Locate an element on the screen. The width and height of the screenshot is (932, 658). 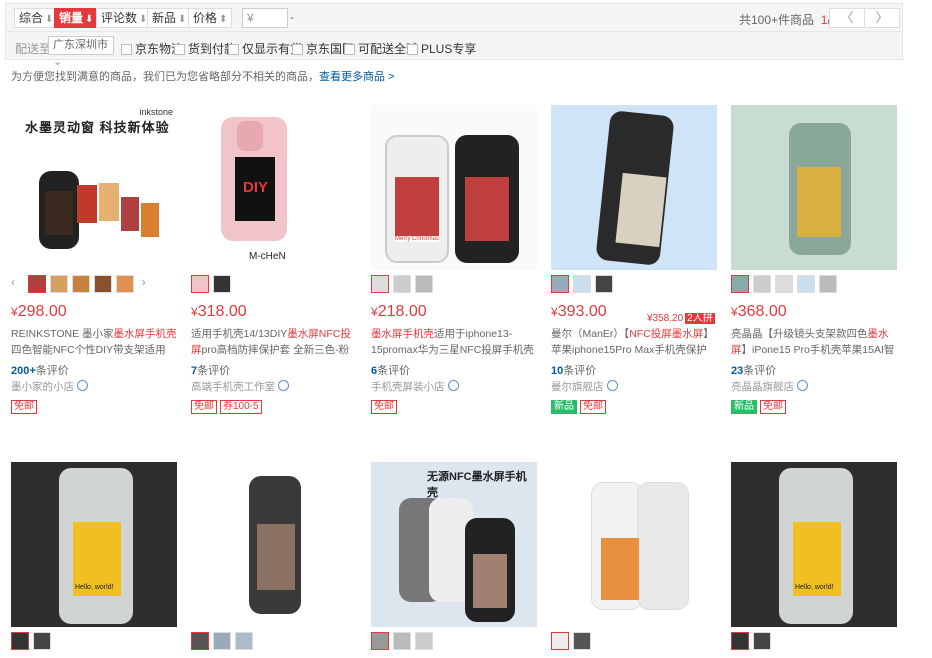
filter-in-stock: 仅显示有货 is located at coordinates (265, 48).